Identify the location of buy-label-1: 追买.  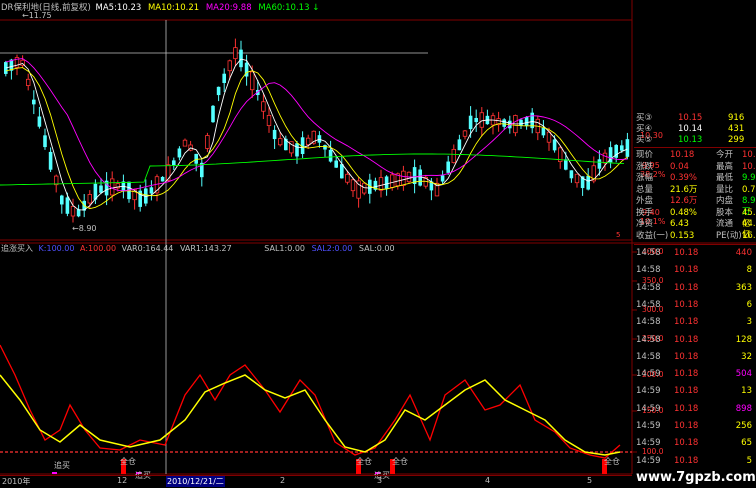
(62, 465).